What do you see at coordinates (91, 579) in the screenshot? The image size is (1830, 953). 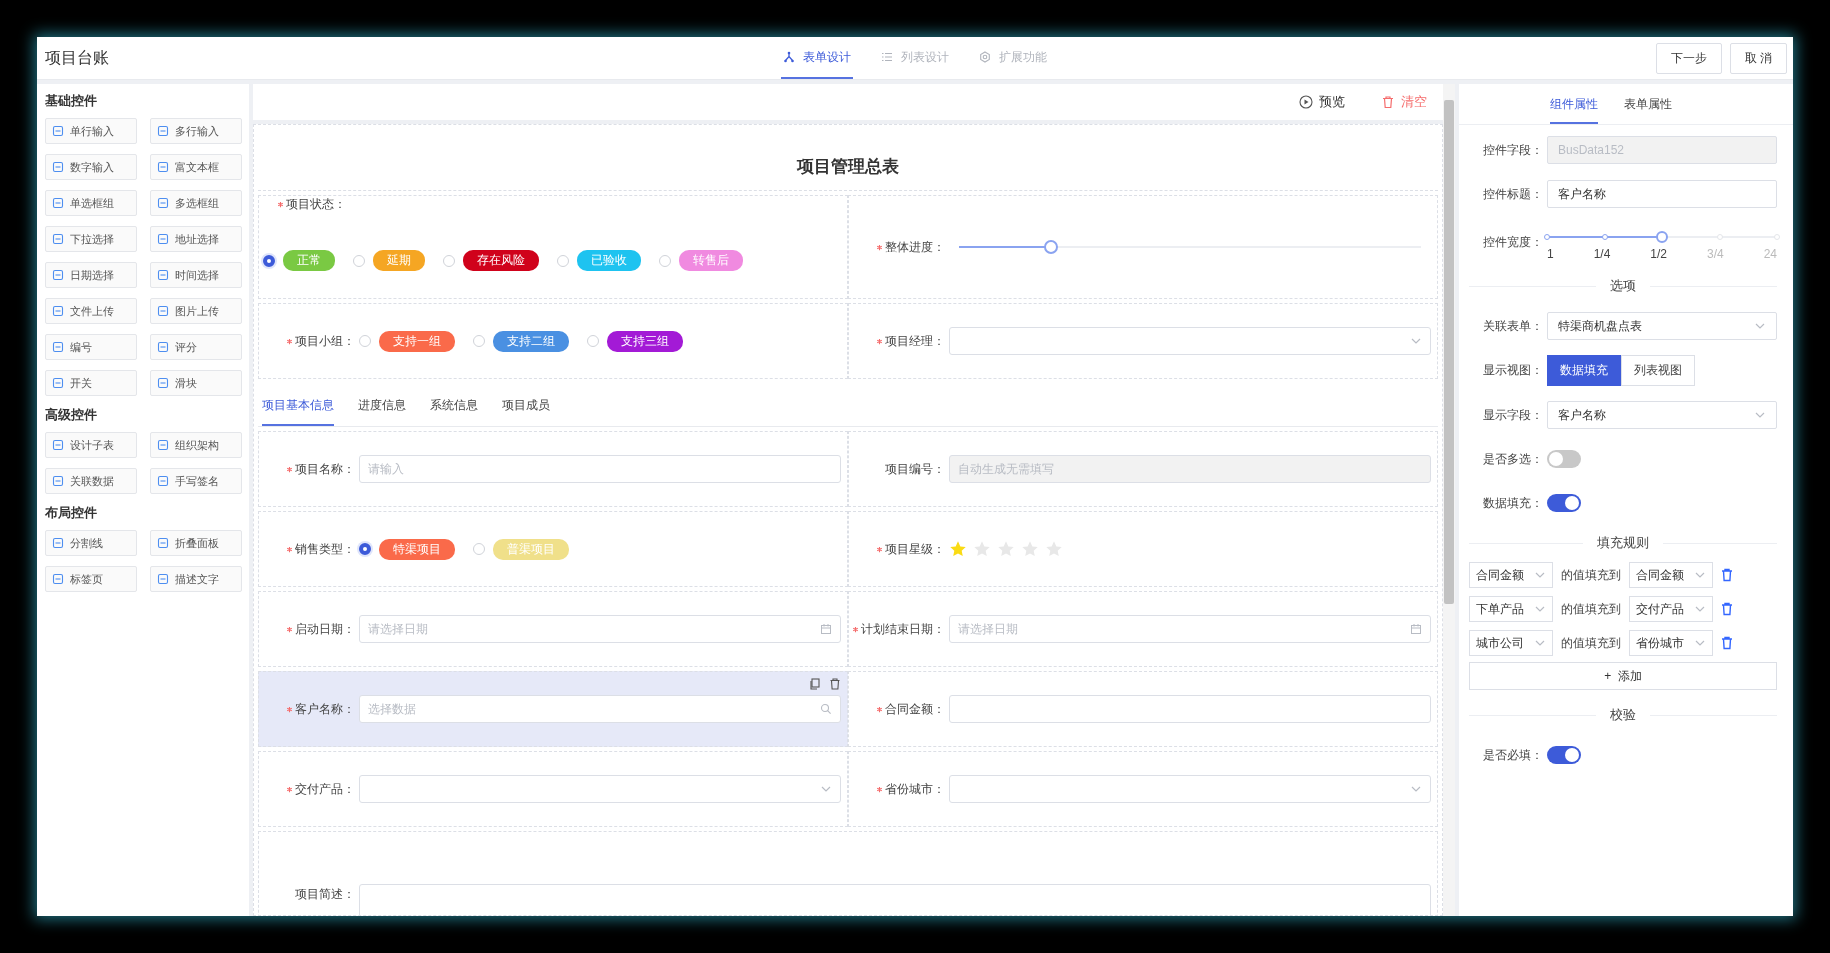 I see `palette-item: 标签页` at bounding box center [91, 579].